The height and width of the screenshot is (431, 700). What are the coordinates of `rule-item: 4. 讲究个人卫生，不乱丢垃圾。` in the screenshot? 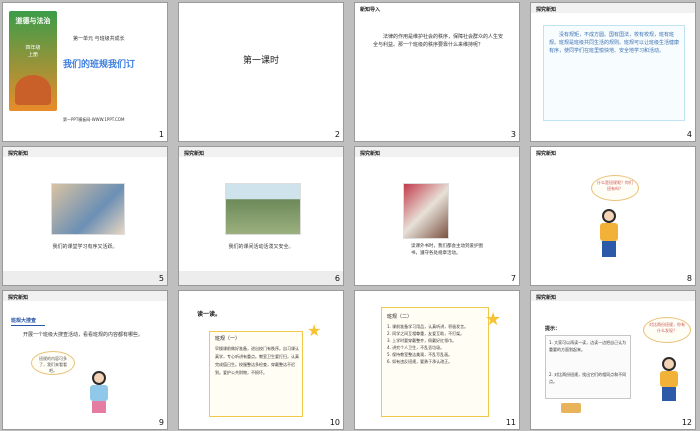 It's located at (416, 347).